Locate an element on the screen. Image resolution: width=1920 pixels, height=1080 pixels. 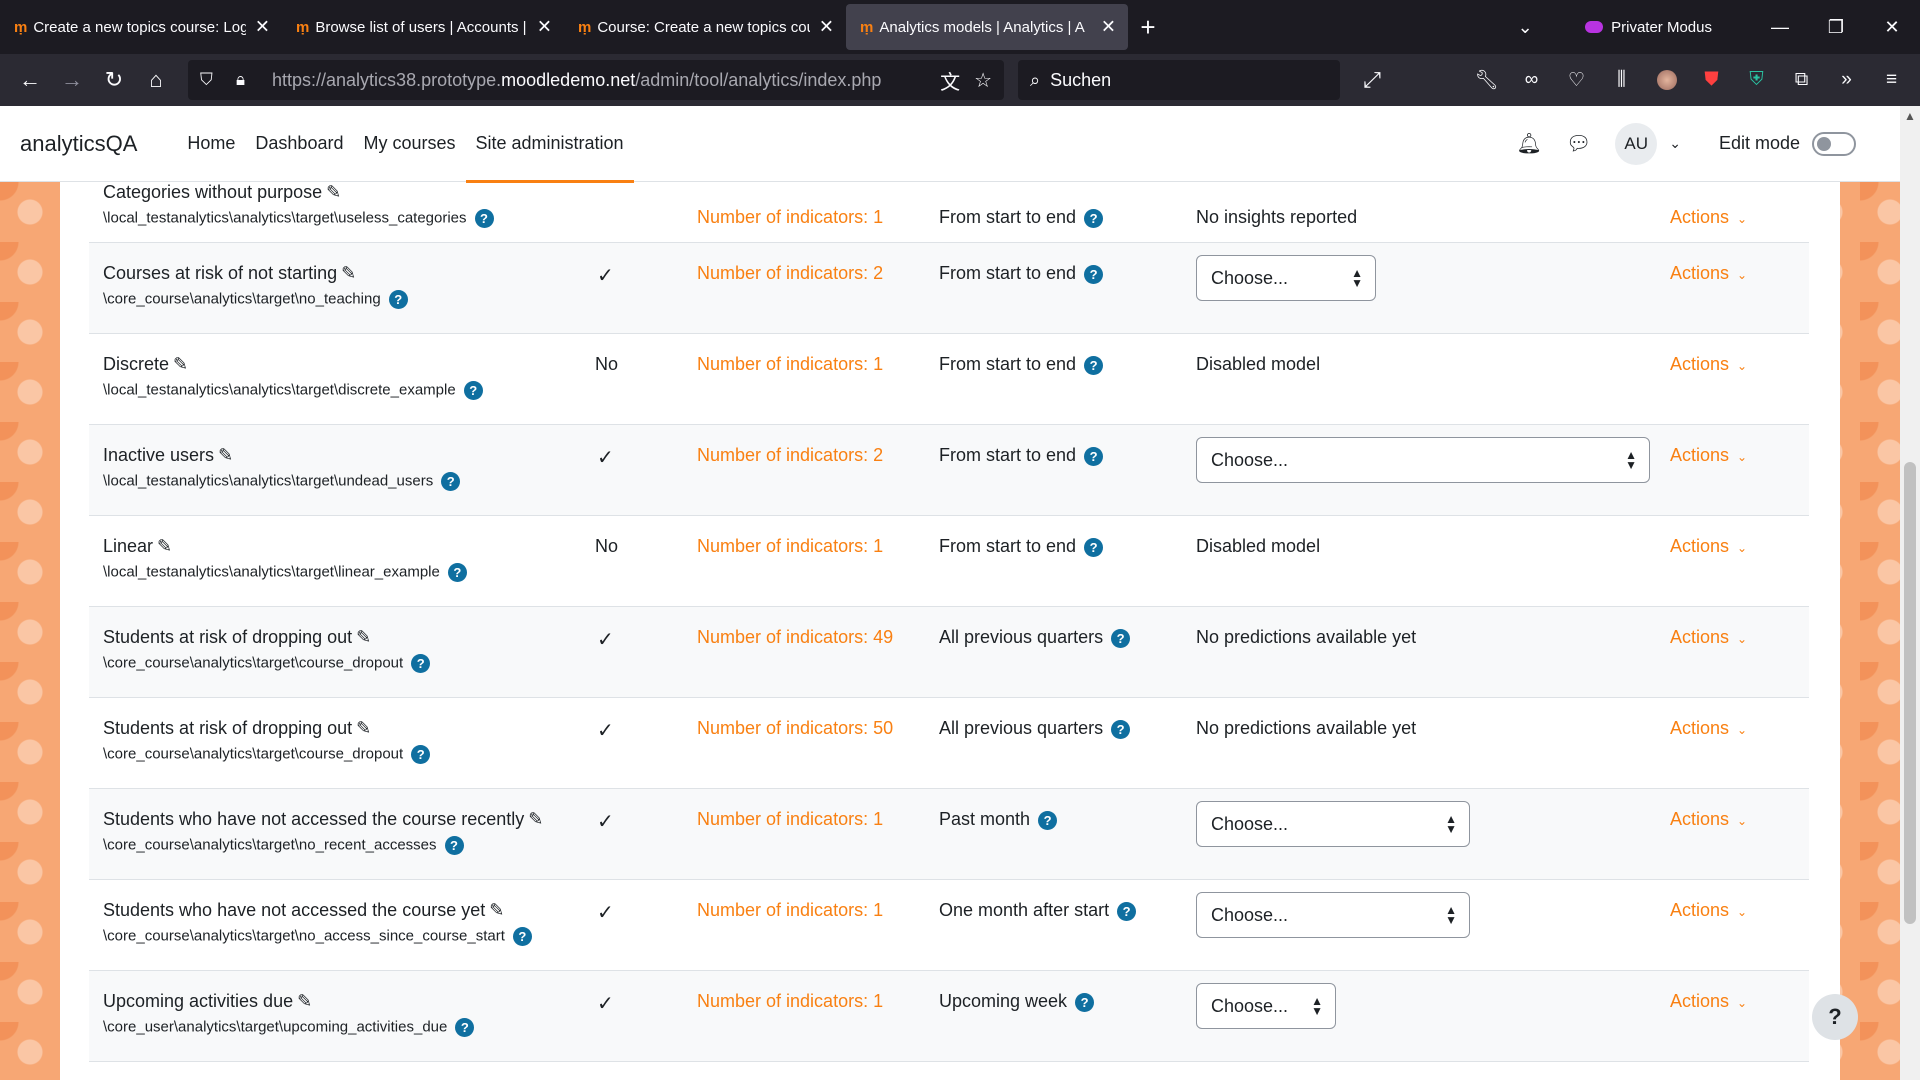
indicators-link: Number of indicators: 49 is located at coordinates (795, 637).